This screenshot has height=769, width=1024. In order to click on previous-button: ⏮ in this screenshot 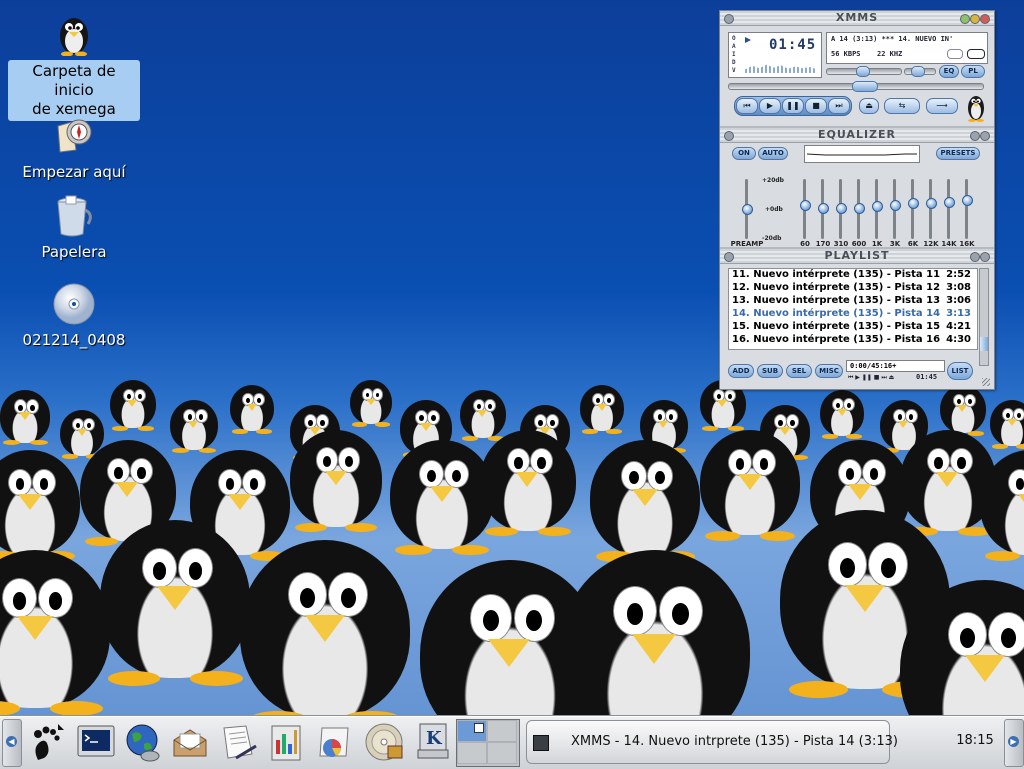, I will do `click(747, 106)`.